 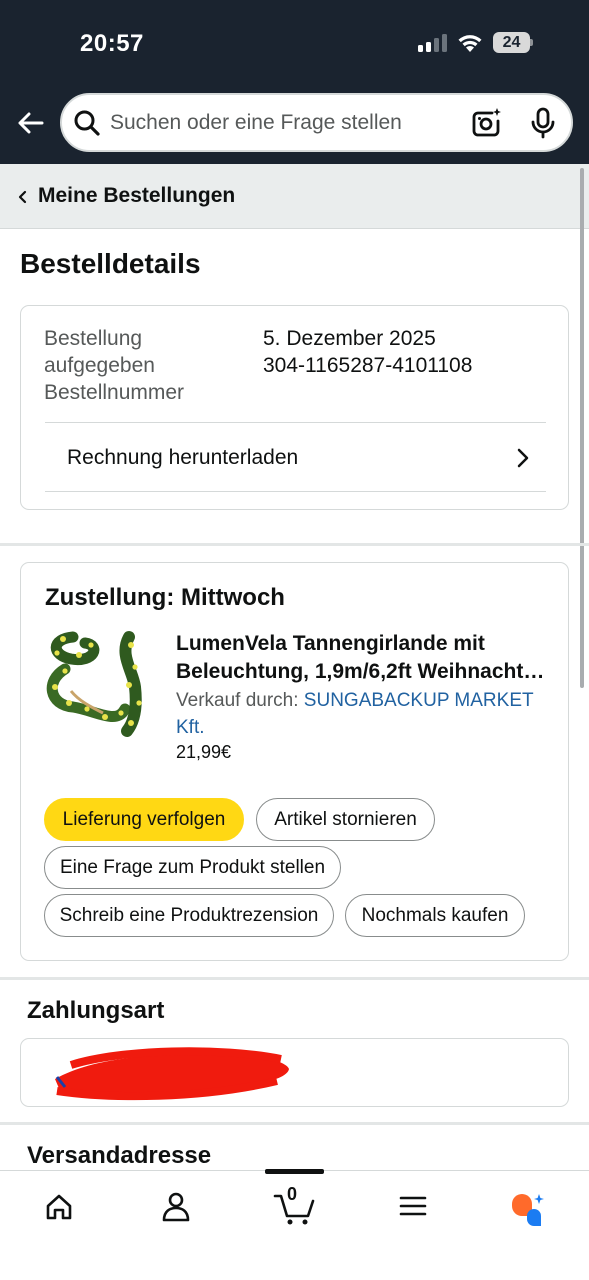 I want to click on order-number-value: 304-1165287-4101108, so click(x=368, y=365).